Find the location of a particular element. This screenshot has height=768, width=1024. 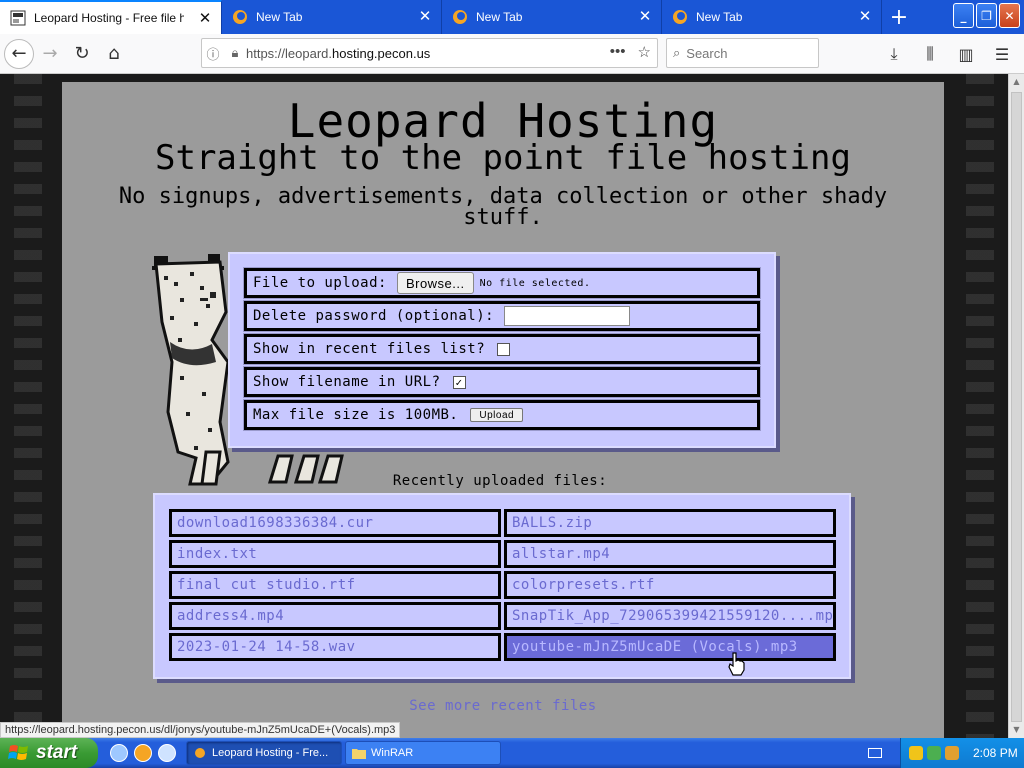

scroll-down-icon: ▼ is located at coordinates (1016, 730).